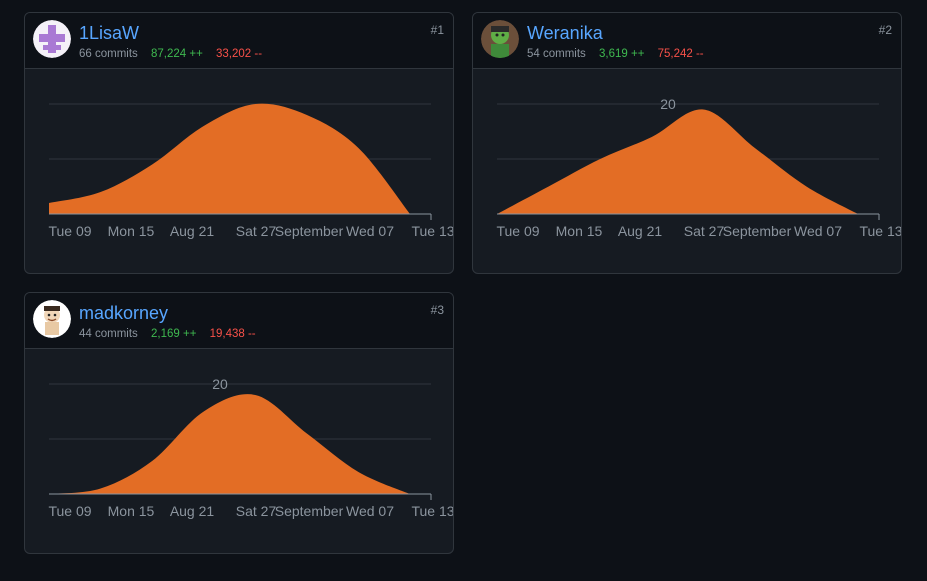 Image resolution: width=927 pixels, height=581 pixels. Describe the element at coordinates (239, 41) in the screenshot. I see `card-header: 1LisaW 66 commits 87,224 ++ 33,202 -- #1` at that location.